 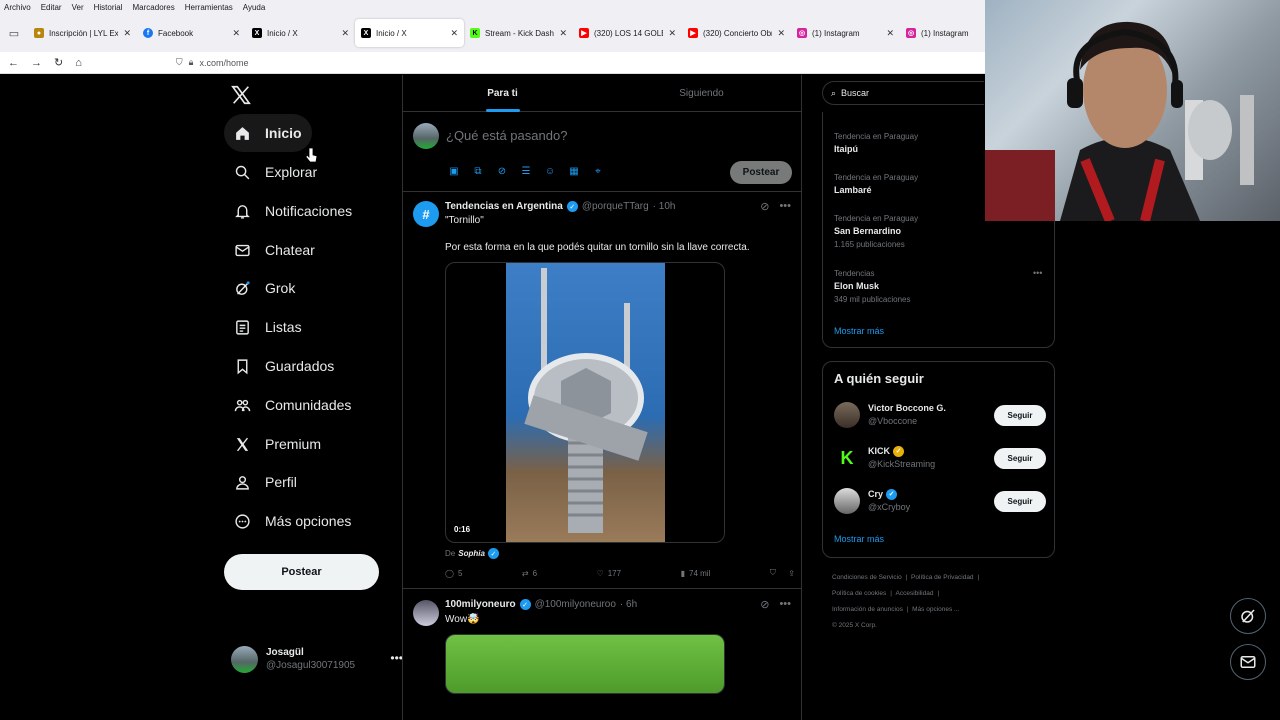 I want to click on follow-suggestion: Victor Boccone G. @Vboccone Seguir, so click(x=940, y=415).